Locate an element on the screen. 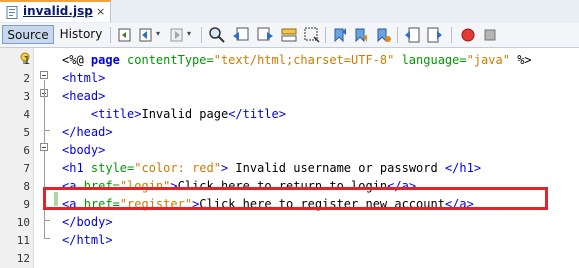  code-token: Invalid page is located at coordinates (185, 114).